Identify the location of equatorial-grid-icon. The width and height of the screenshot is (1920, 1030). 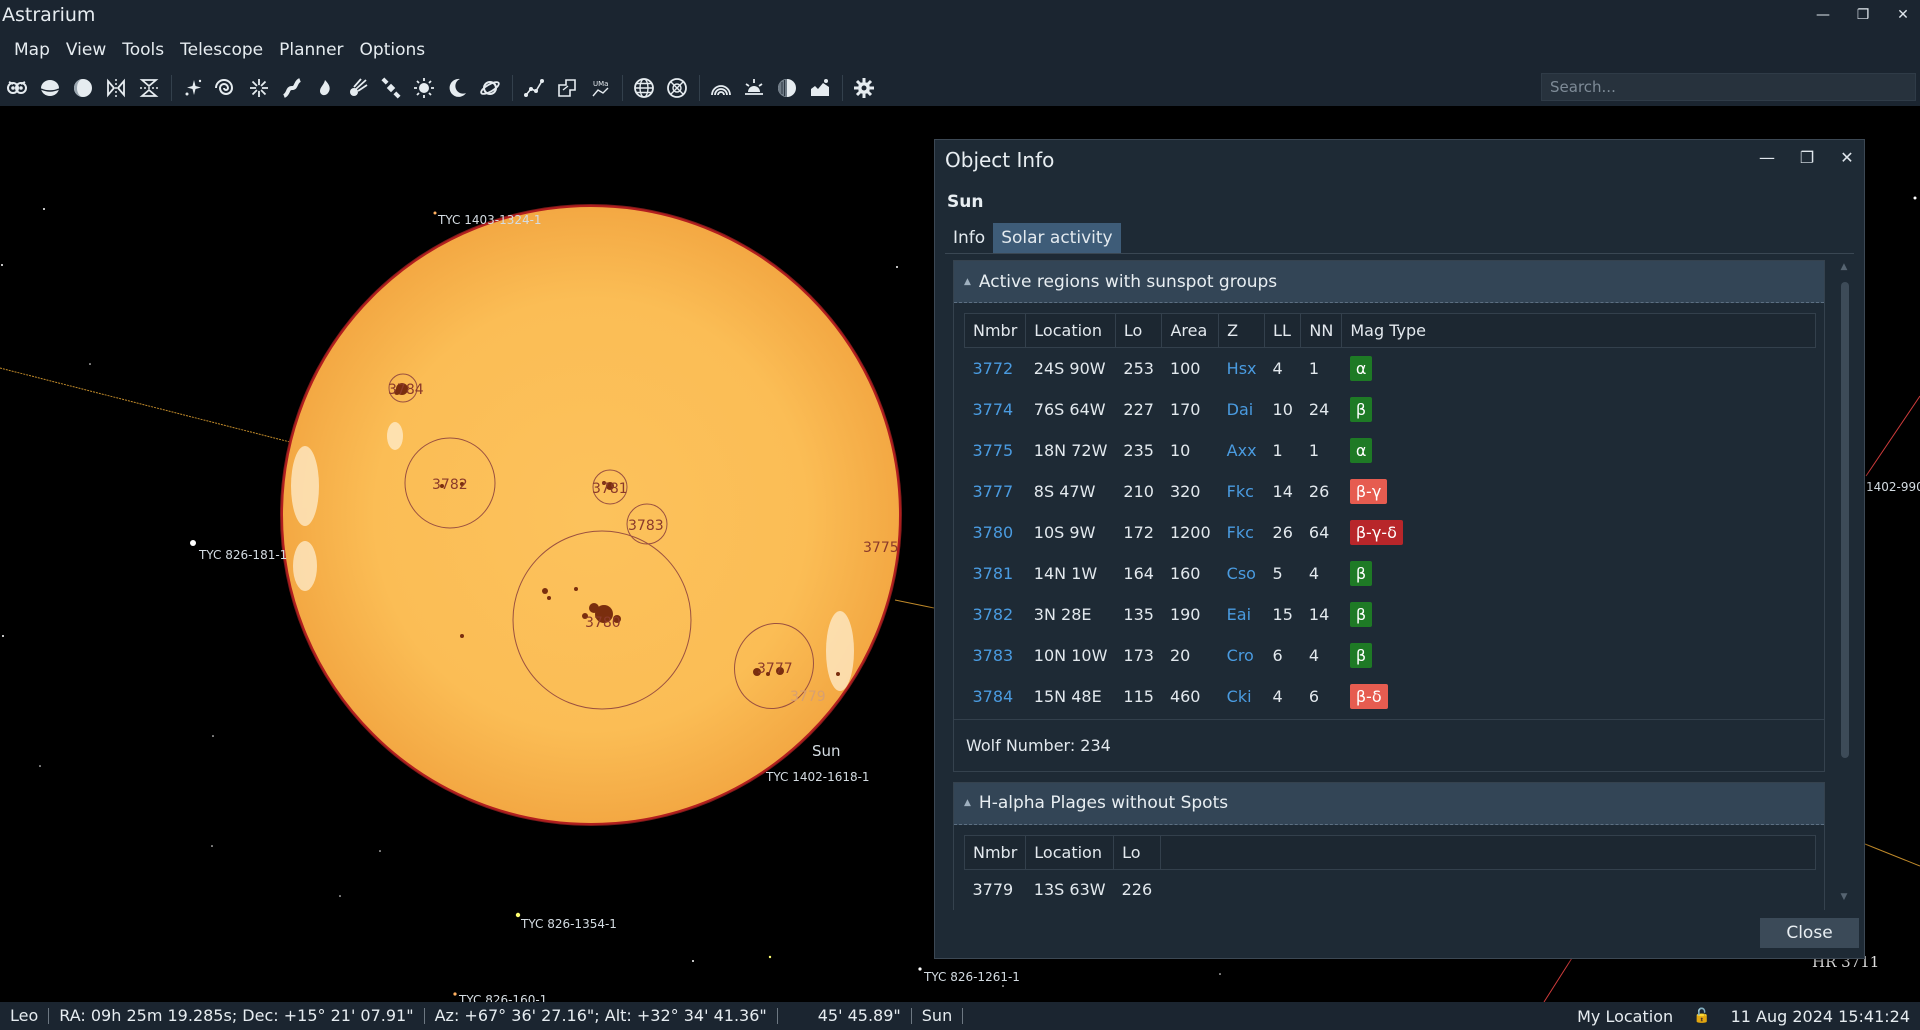
(644, 88).